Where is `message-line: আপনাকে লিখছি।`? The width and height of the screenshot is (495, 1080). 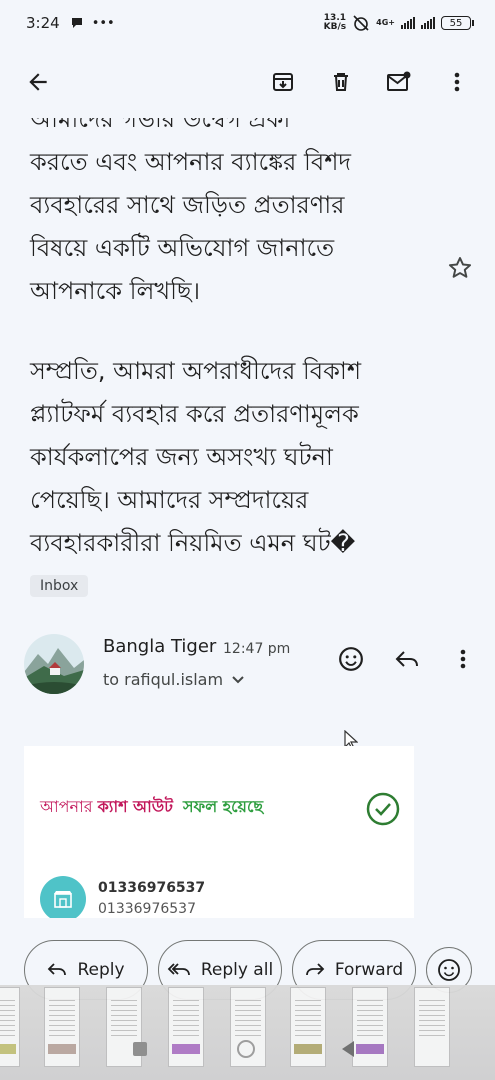
message-line: আপনাকে লিখছি। is located at coordinates (115, 291).